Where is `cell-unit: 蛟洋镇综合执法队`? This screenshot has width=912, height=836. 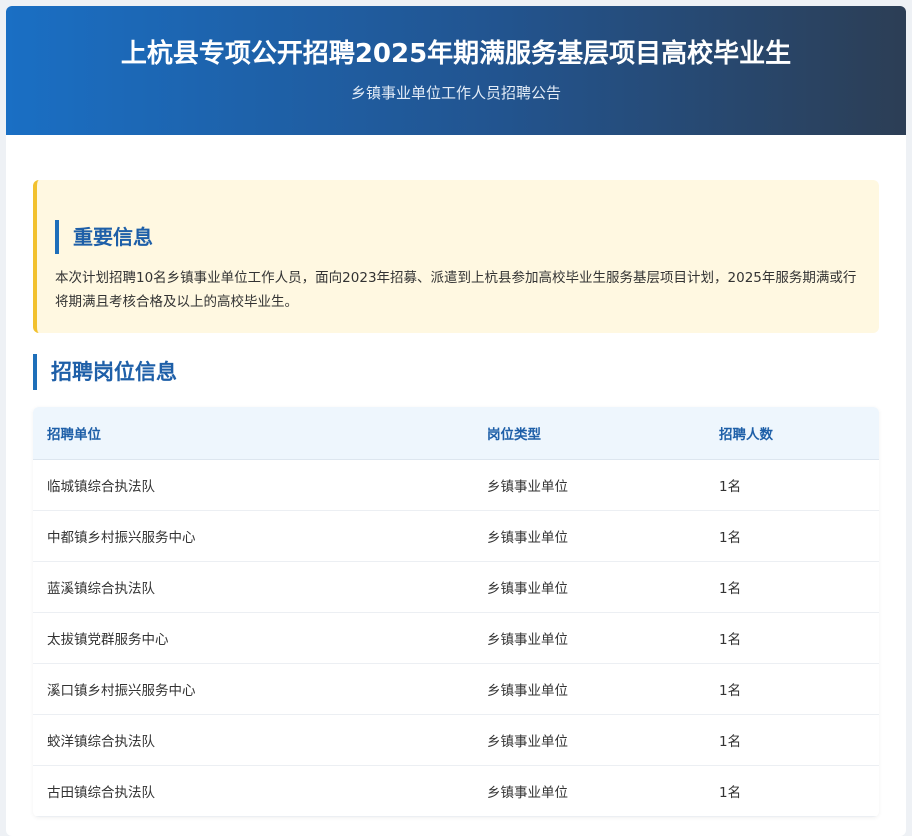 cell-unit: 蛟洋镇综合执法队 is located at coordinates (253, 740).